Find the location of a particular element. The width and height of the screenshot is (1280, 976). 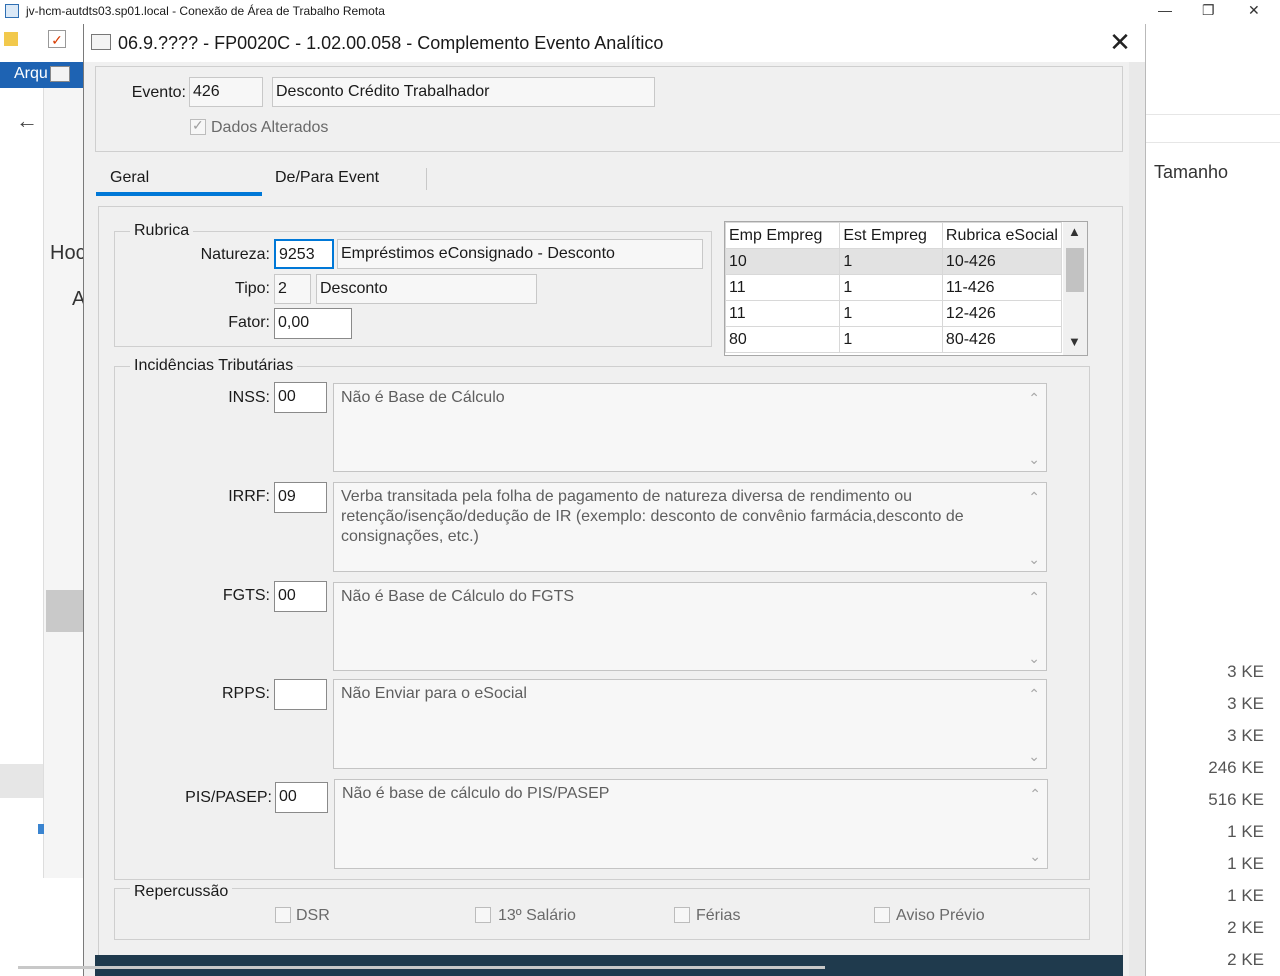

natureza-code-input: 9253 is located at coordinates (304, 254).